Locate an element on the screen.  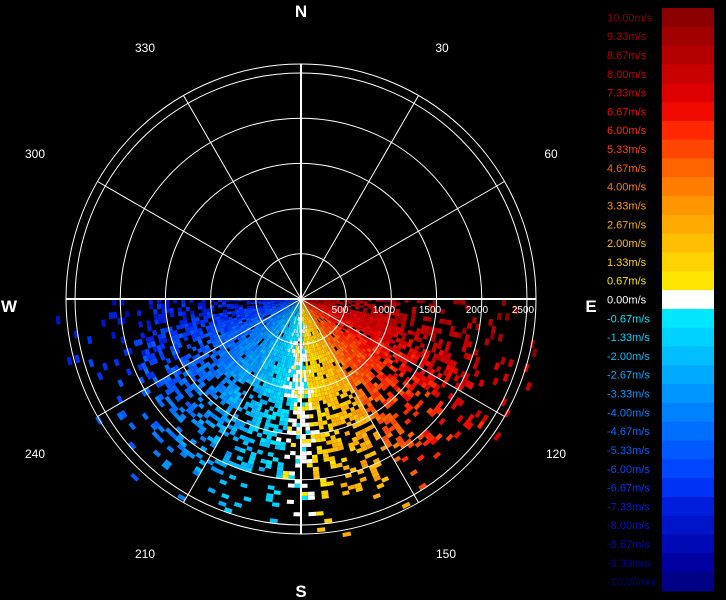
colorbar-label-24: -6.00m/s is located at coordinates (628, 470).